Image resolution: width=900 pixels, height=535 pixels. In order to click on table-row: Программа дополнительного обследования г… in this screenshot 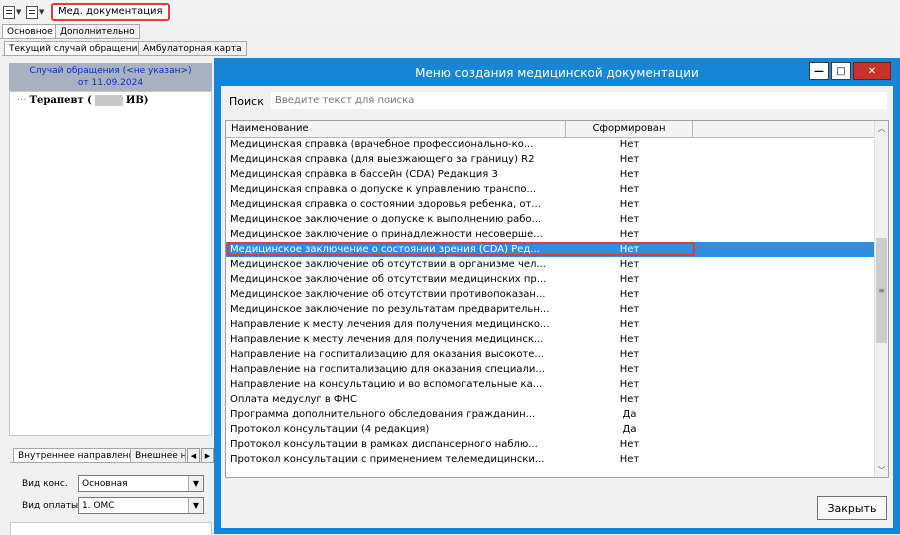, I will do `click(550, 414)`.